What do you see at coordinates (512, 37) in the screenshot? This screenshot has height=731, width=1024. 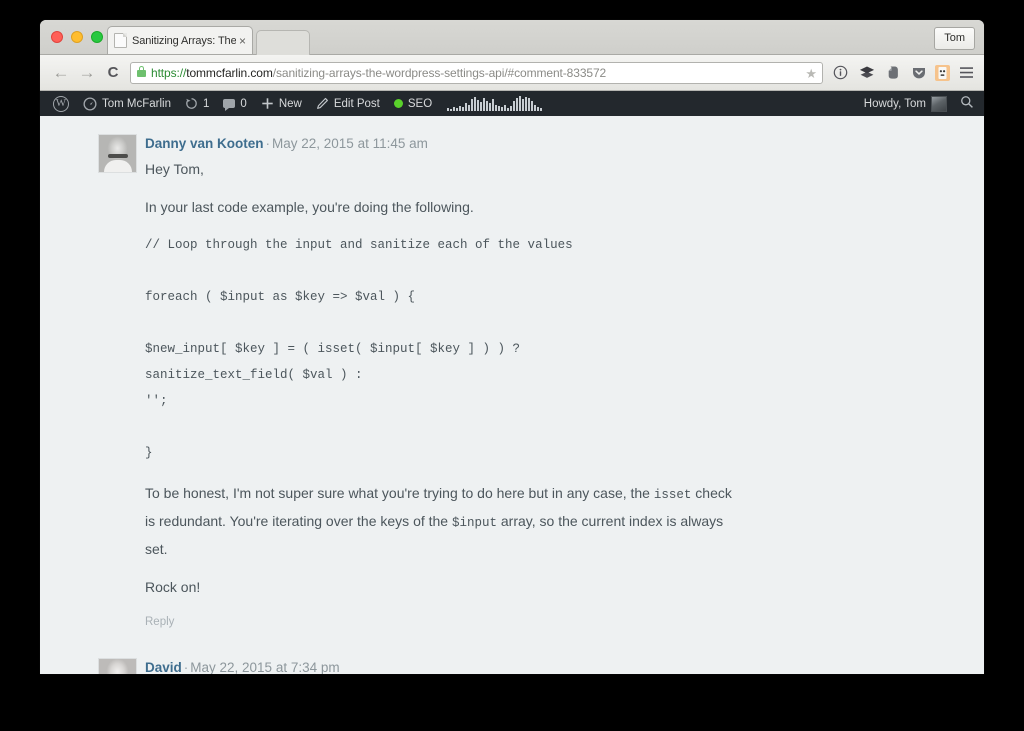 I see `tab-strip: Sanitizing Arrays: The Wor × Tom` at bounding box center [512, 37].